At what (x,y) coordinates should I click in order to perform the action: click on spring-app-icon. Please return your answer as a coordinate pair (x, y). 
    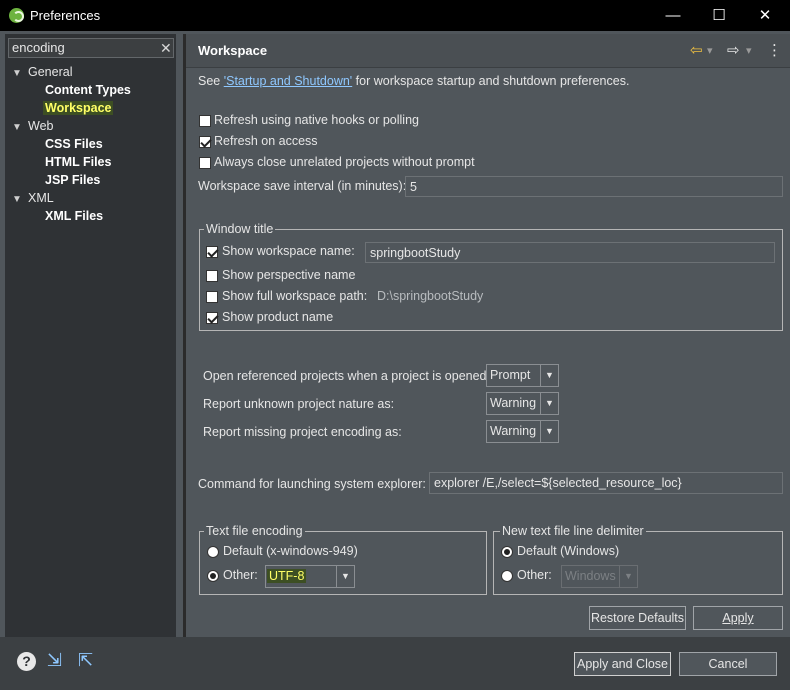
    Looking at the image, I should click on (16, 15).